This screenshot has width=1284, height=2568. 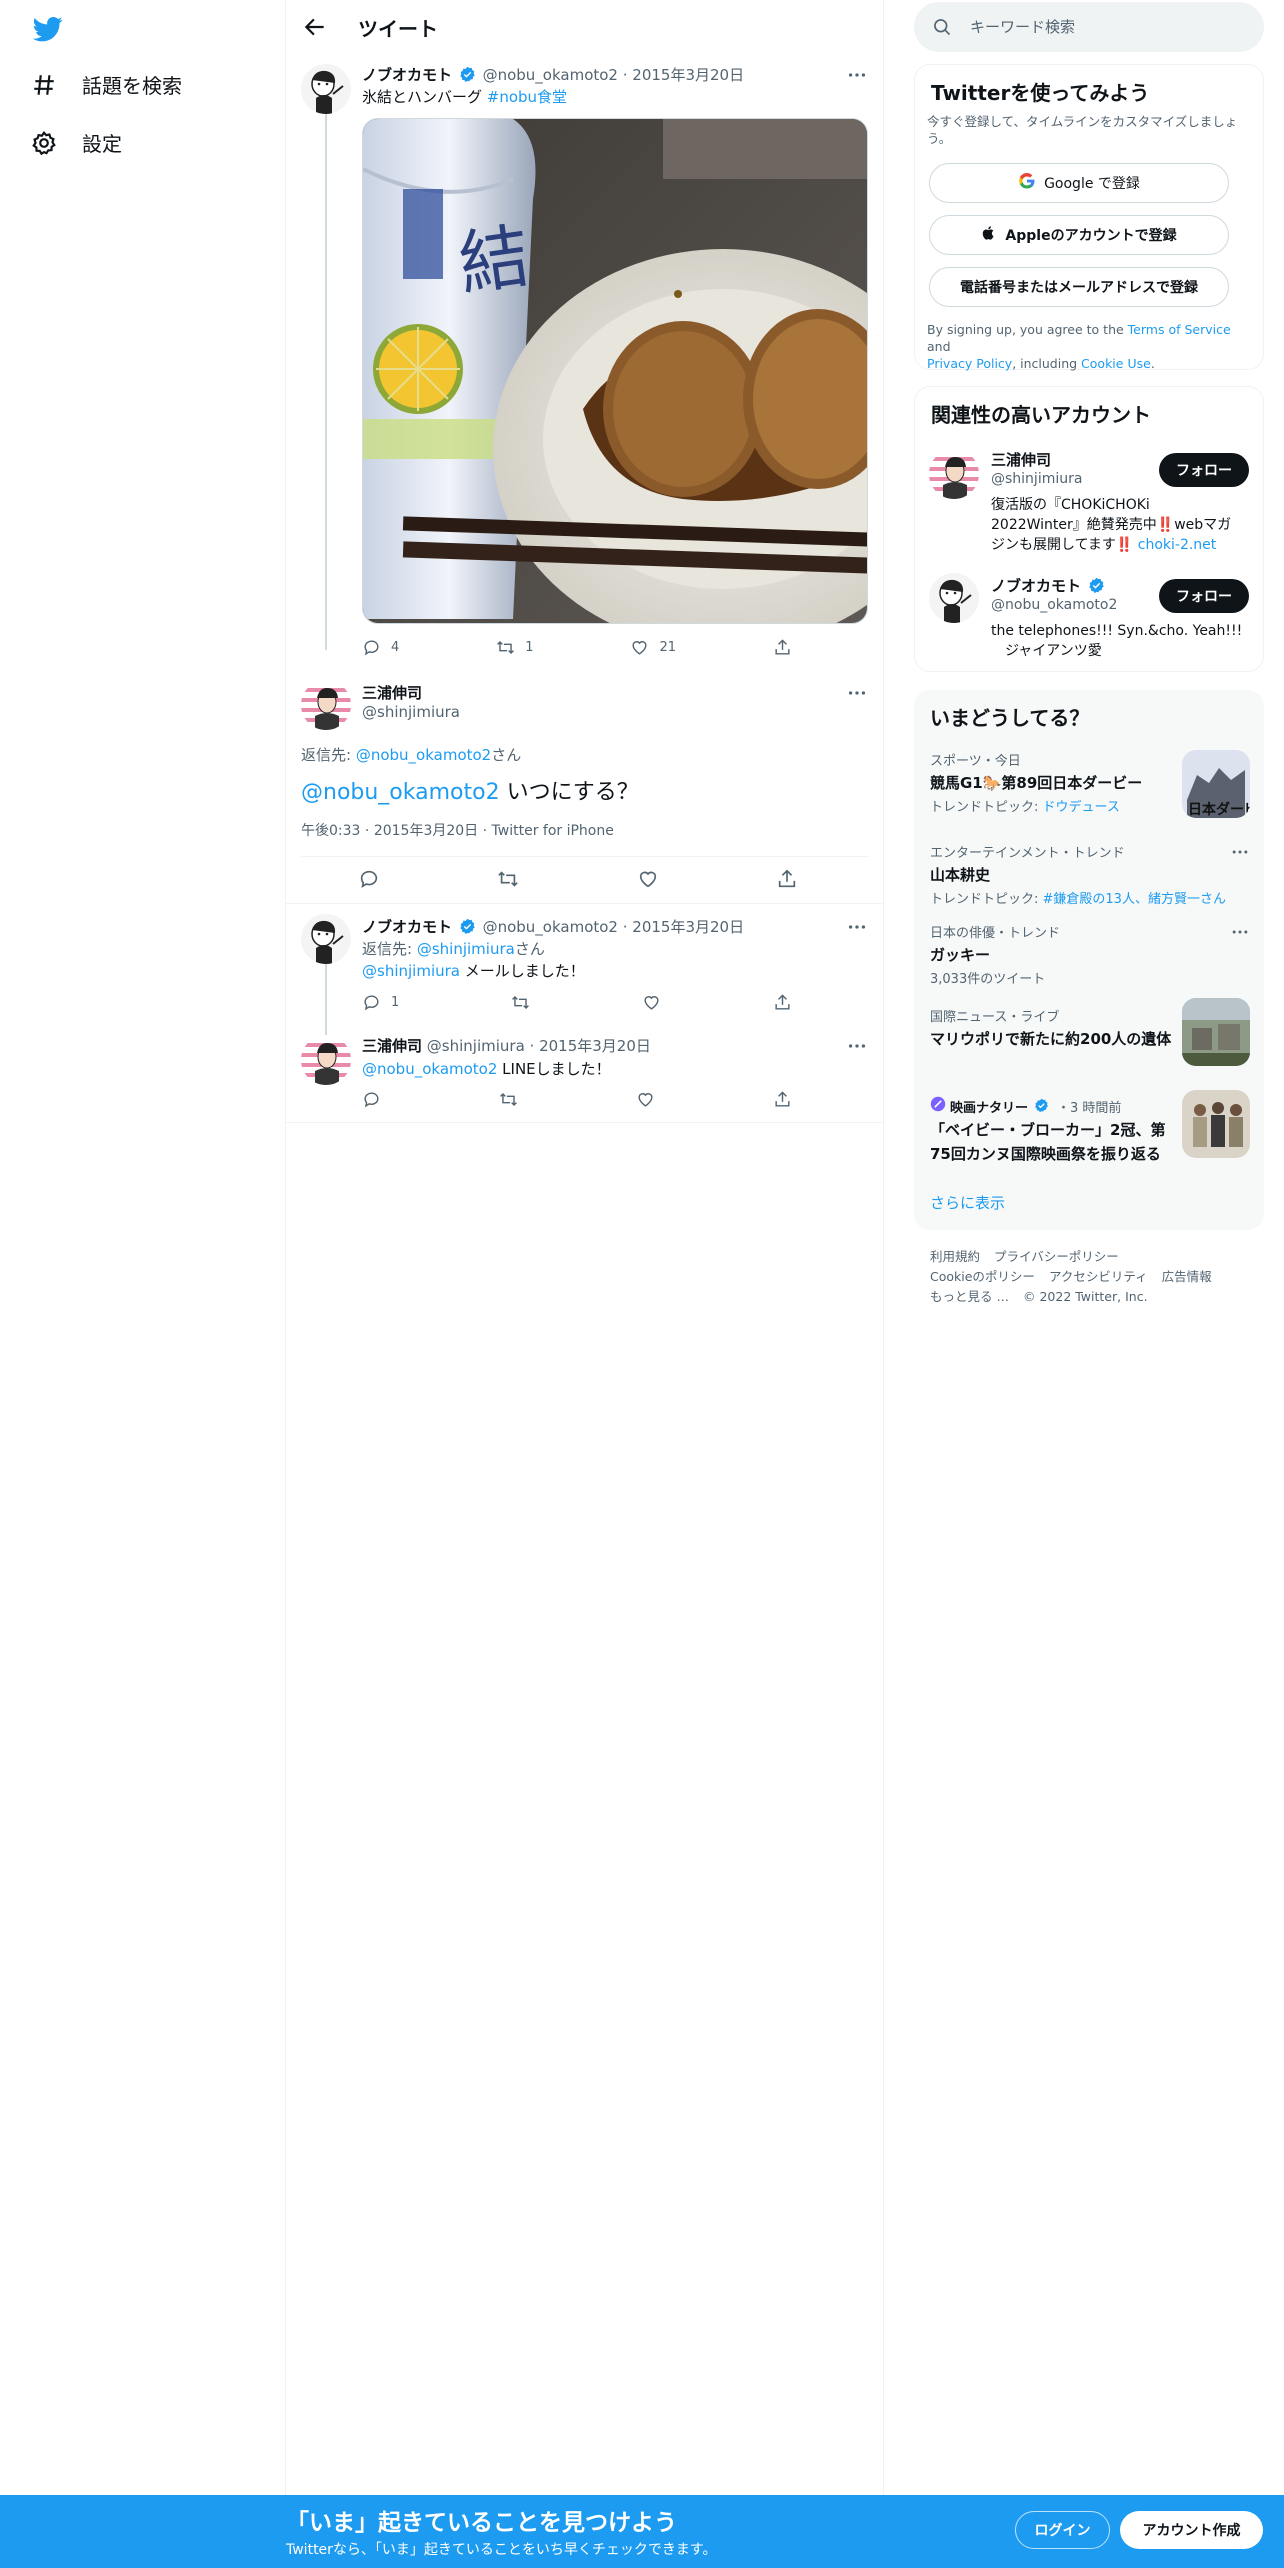 I want to click on svg-text: 結, so click(x=494, y=260).